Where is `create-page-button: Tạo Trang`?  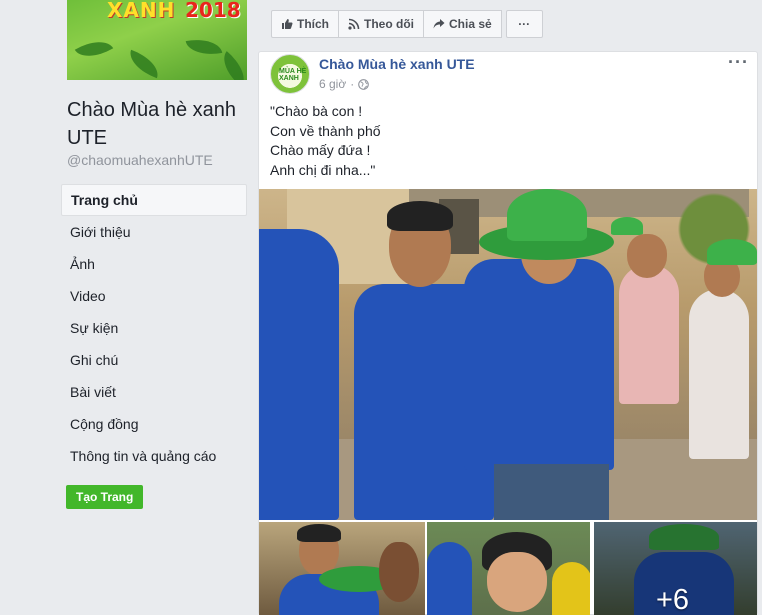
create-page-button: Tạo Trang is located at coordinates (105, 497).